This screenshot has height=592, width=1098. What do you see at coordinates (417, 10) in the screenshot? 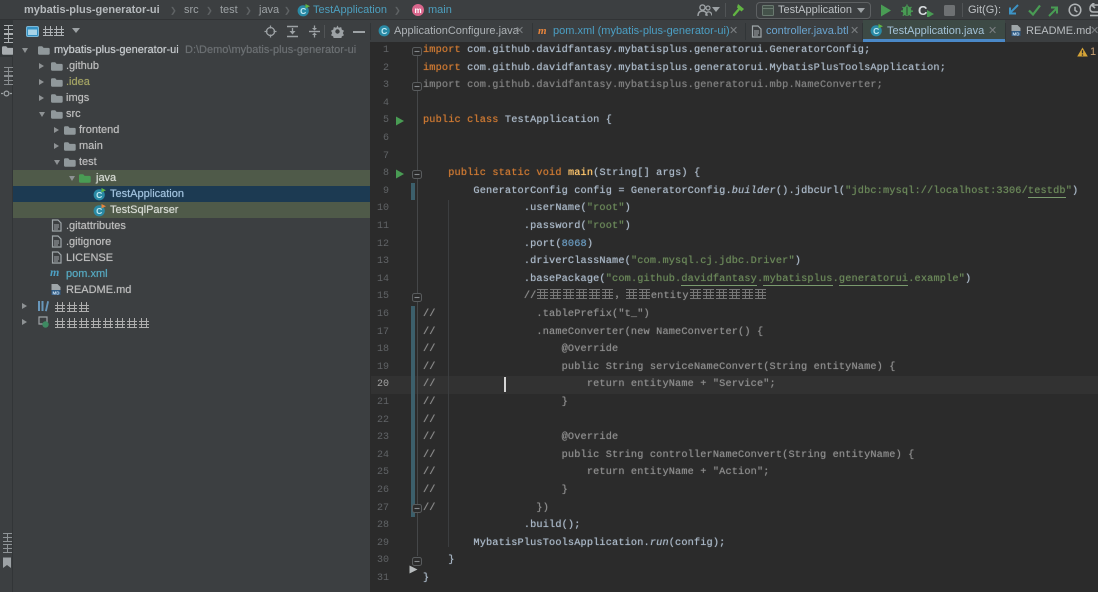
I see `svg-text: m` at bounding box center [417, 10].